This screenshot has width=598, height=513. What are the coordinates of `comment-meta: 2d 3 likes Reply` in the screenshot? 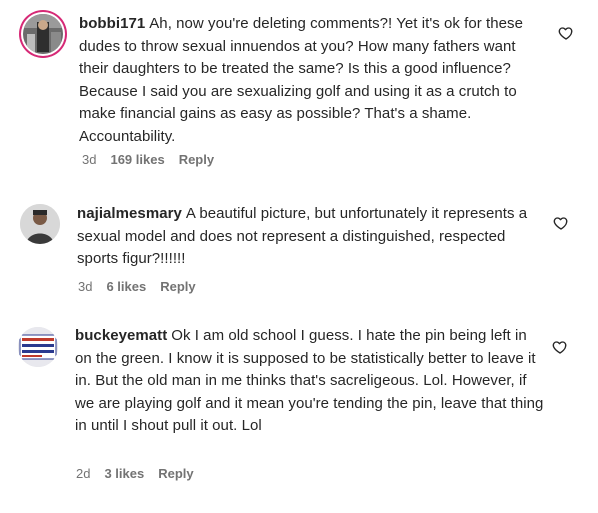 It's located at (142, 473).